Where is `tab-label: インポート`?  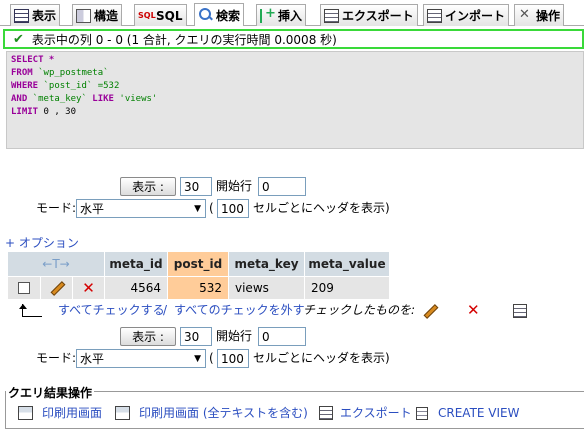 tab-label: インポート is located at coordinates (475, 16).